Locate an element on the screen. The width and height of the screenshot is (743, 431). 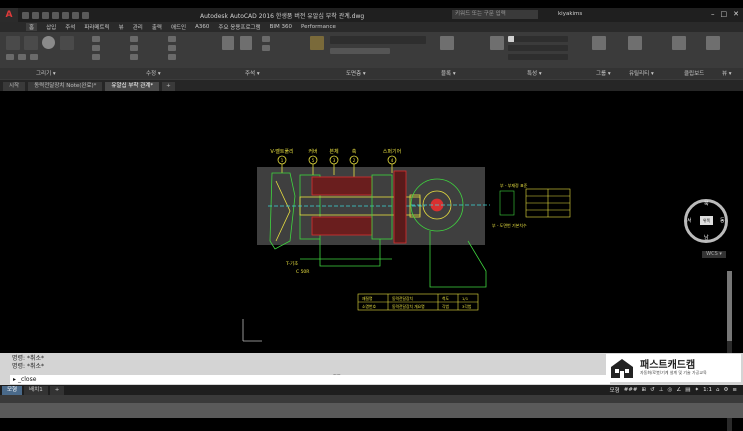
trim-tool-icon is located at coordinates (134, 39).